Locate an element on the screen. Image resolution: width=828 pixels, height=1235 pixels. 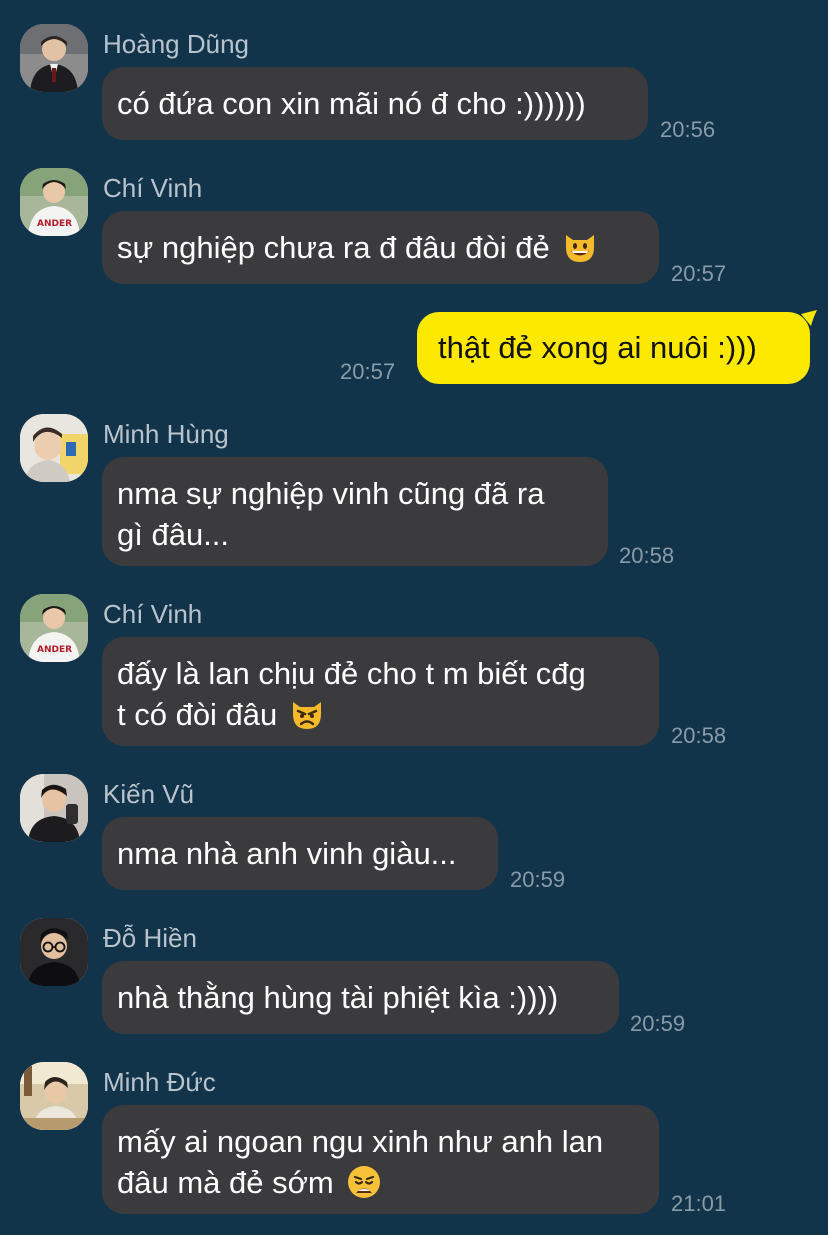
weary-face-emoji is located at coordinates (363, 1182).